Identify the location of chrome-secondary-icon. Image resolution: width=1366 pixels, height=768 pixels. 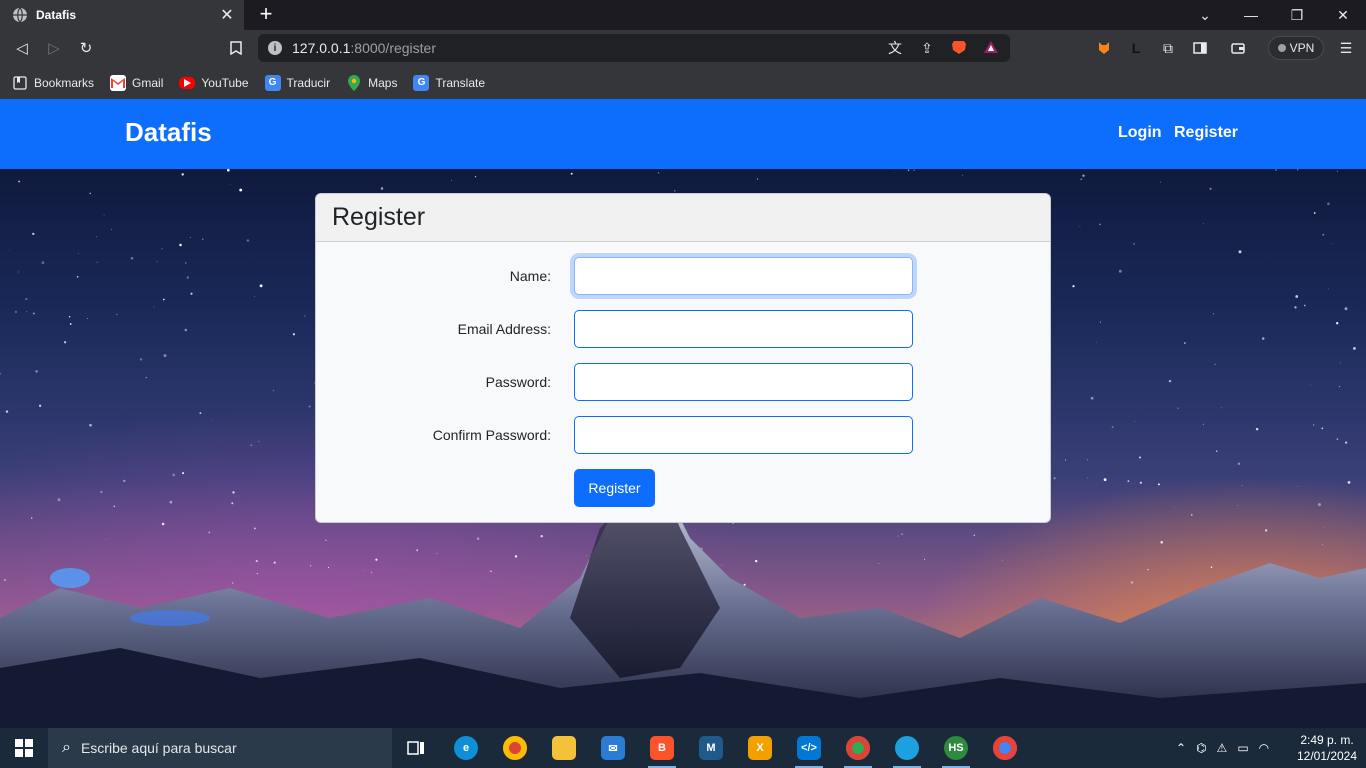
(1005, 748).